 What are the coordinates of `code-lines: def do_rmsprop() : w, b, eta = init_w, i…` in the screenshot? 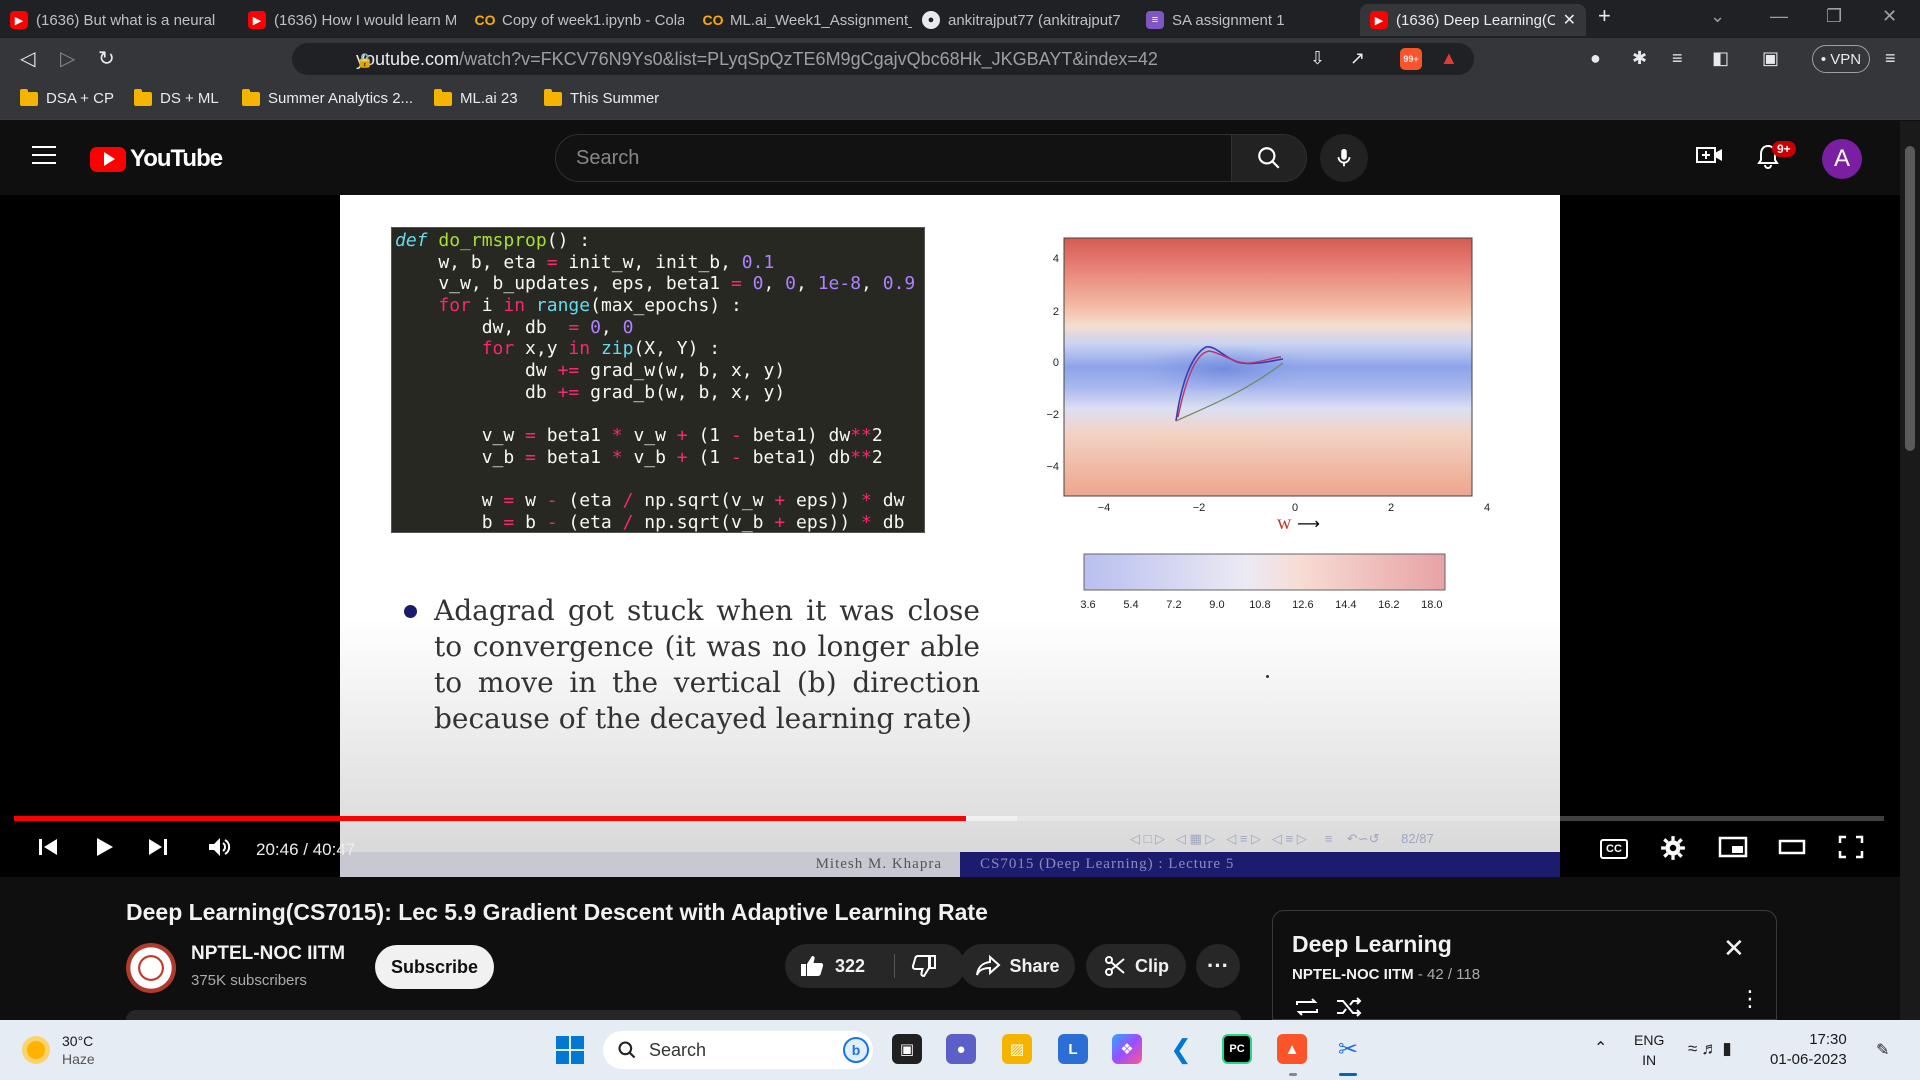 It's located at (659, 382).